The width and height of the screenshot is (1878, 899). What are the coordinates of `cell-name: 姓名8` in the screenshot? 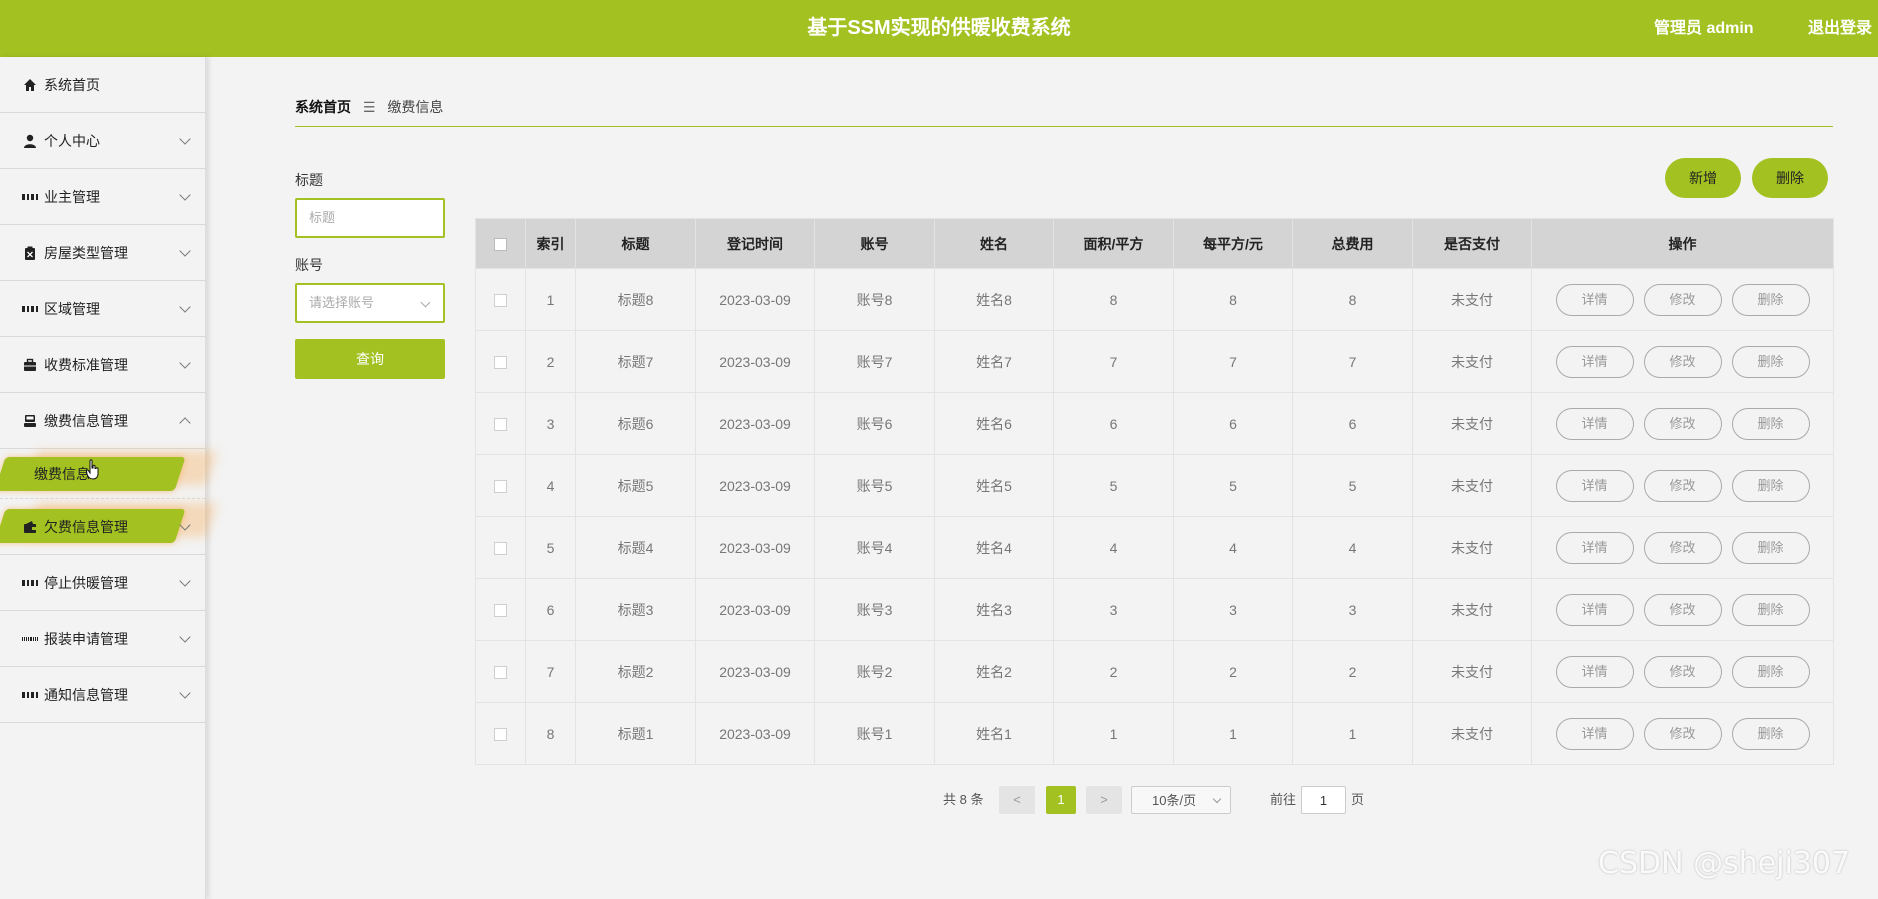 It's located at (994, 299).